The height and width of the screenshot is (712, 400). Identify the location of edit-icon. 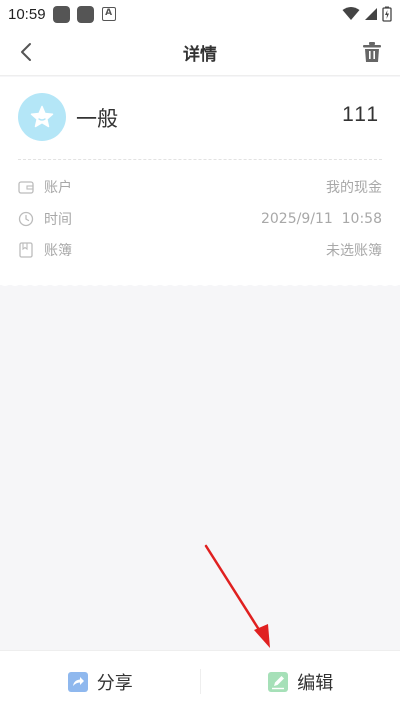
(278, 681).